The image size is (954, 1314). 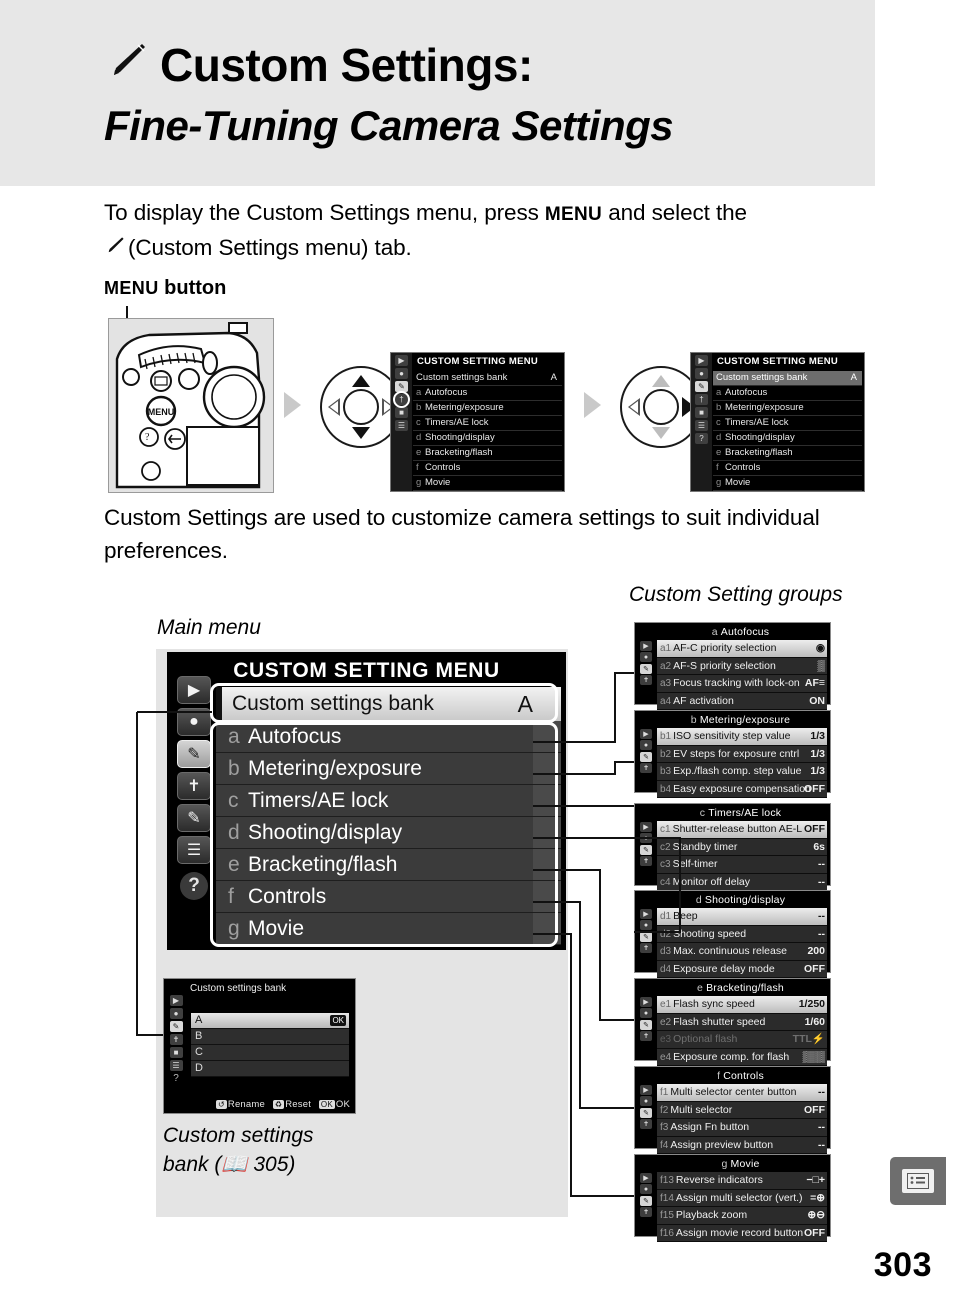 What do you see at coordinates (388, 769) in the screenshot?
I see `menu-item-metering-exposure: b Metering/exposure` at bounding box center [388, 769].